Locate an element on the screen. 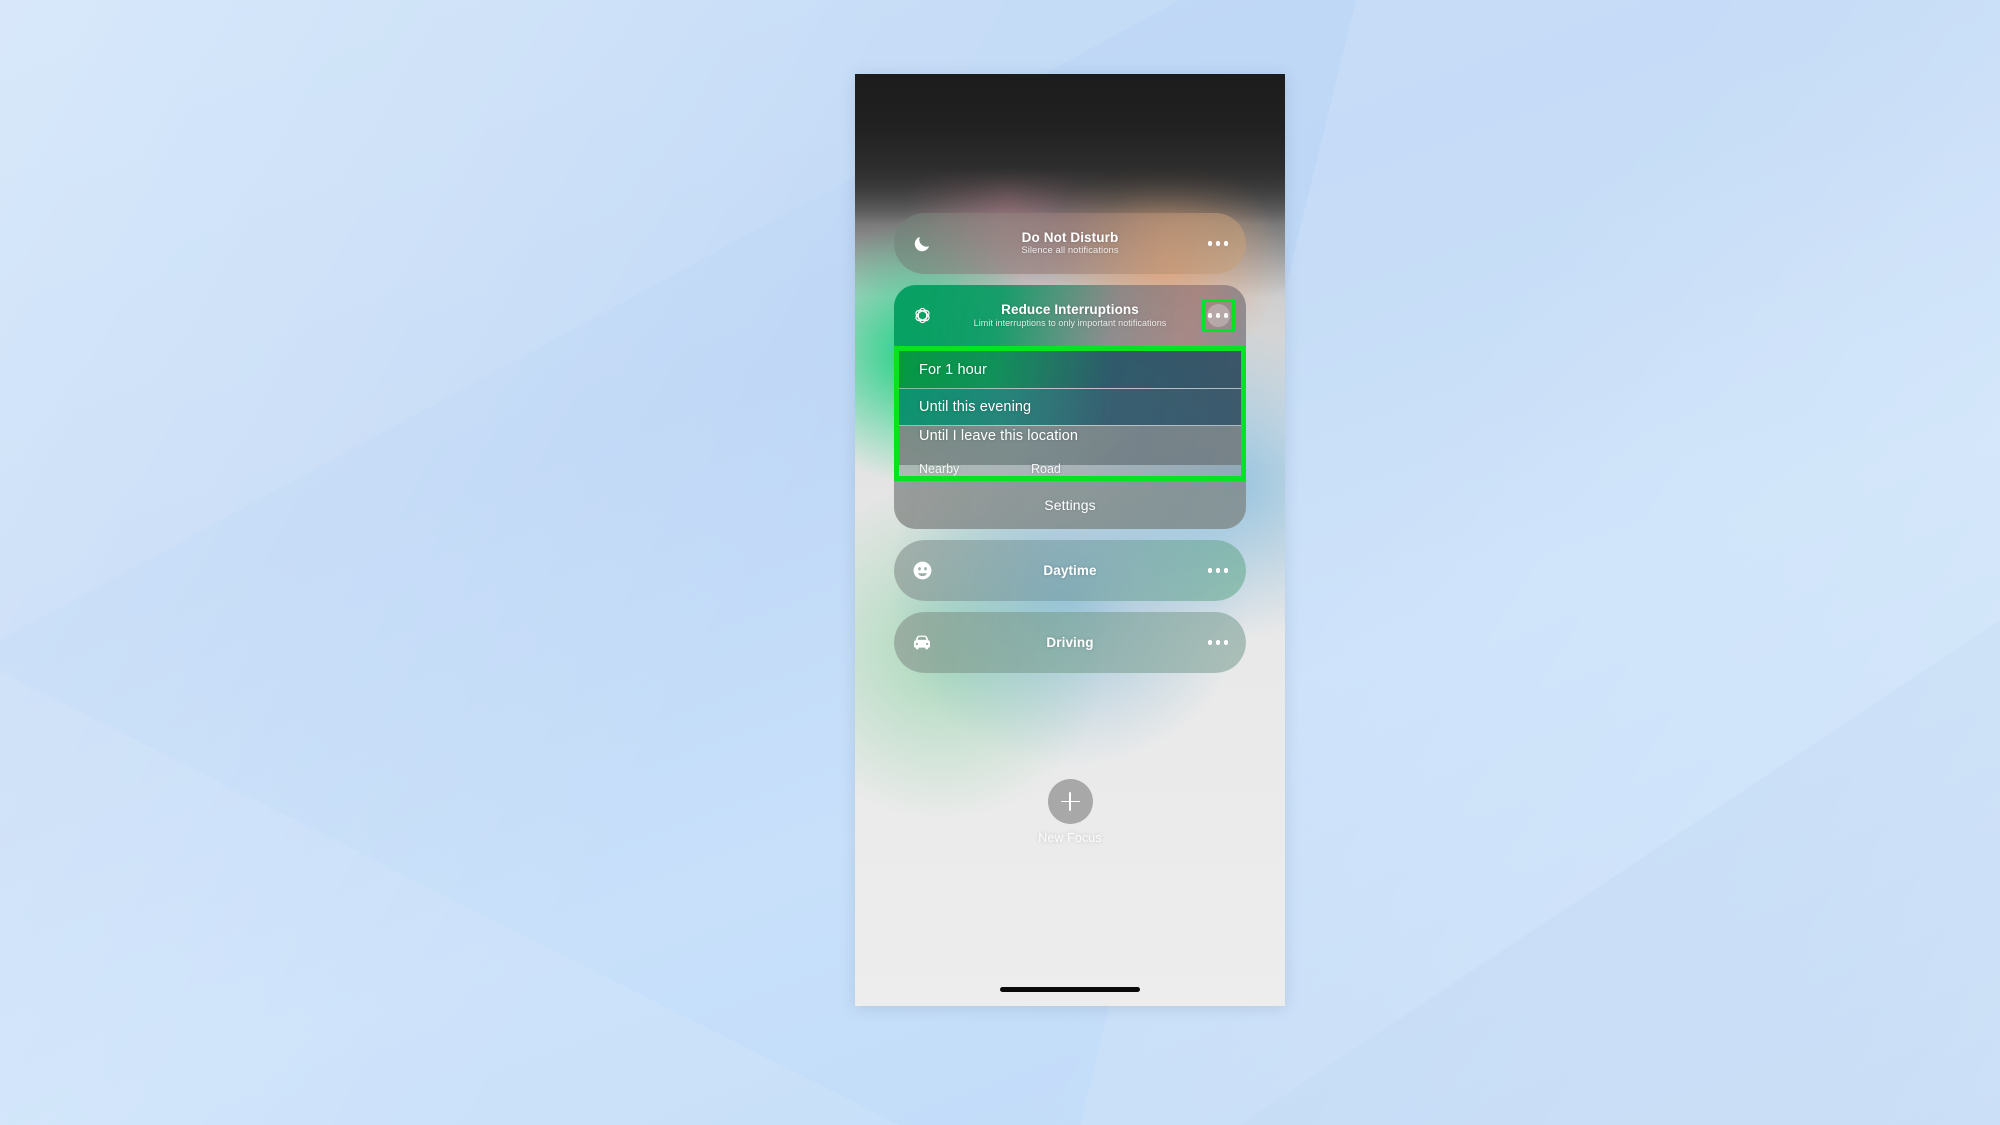  settings-label: Settings is located at coordinates (1070, 505).